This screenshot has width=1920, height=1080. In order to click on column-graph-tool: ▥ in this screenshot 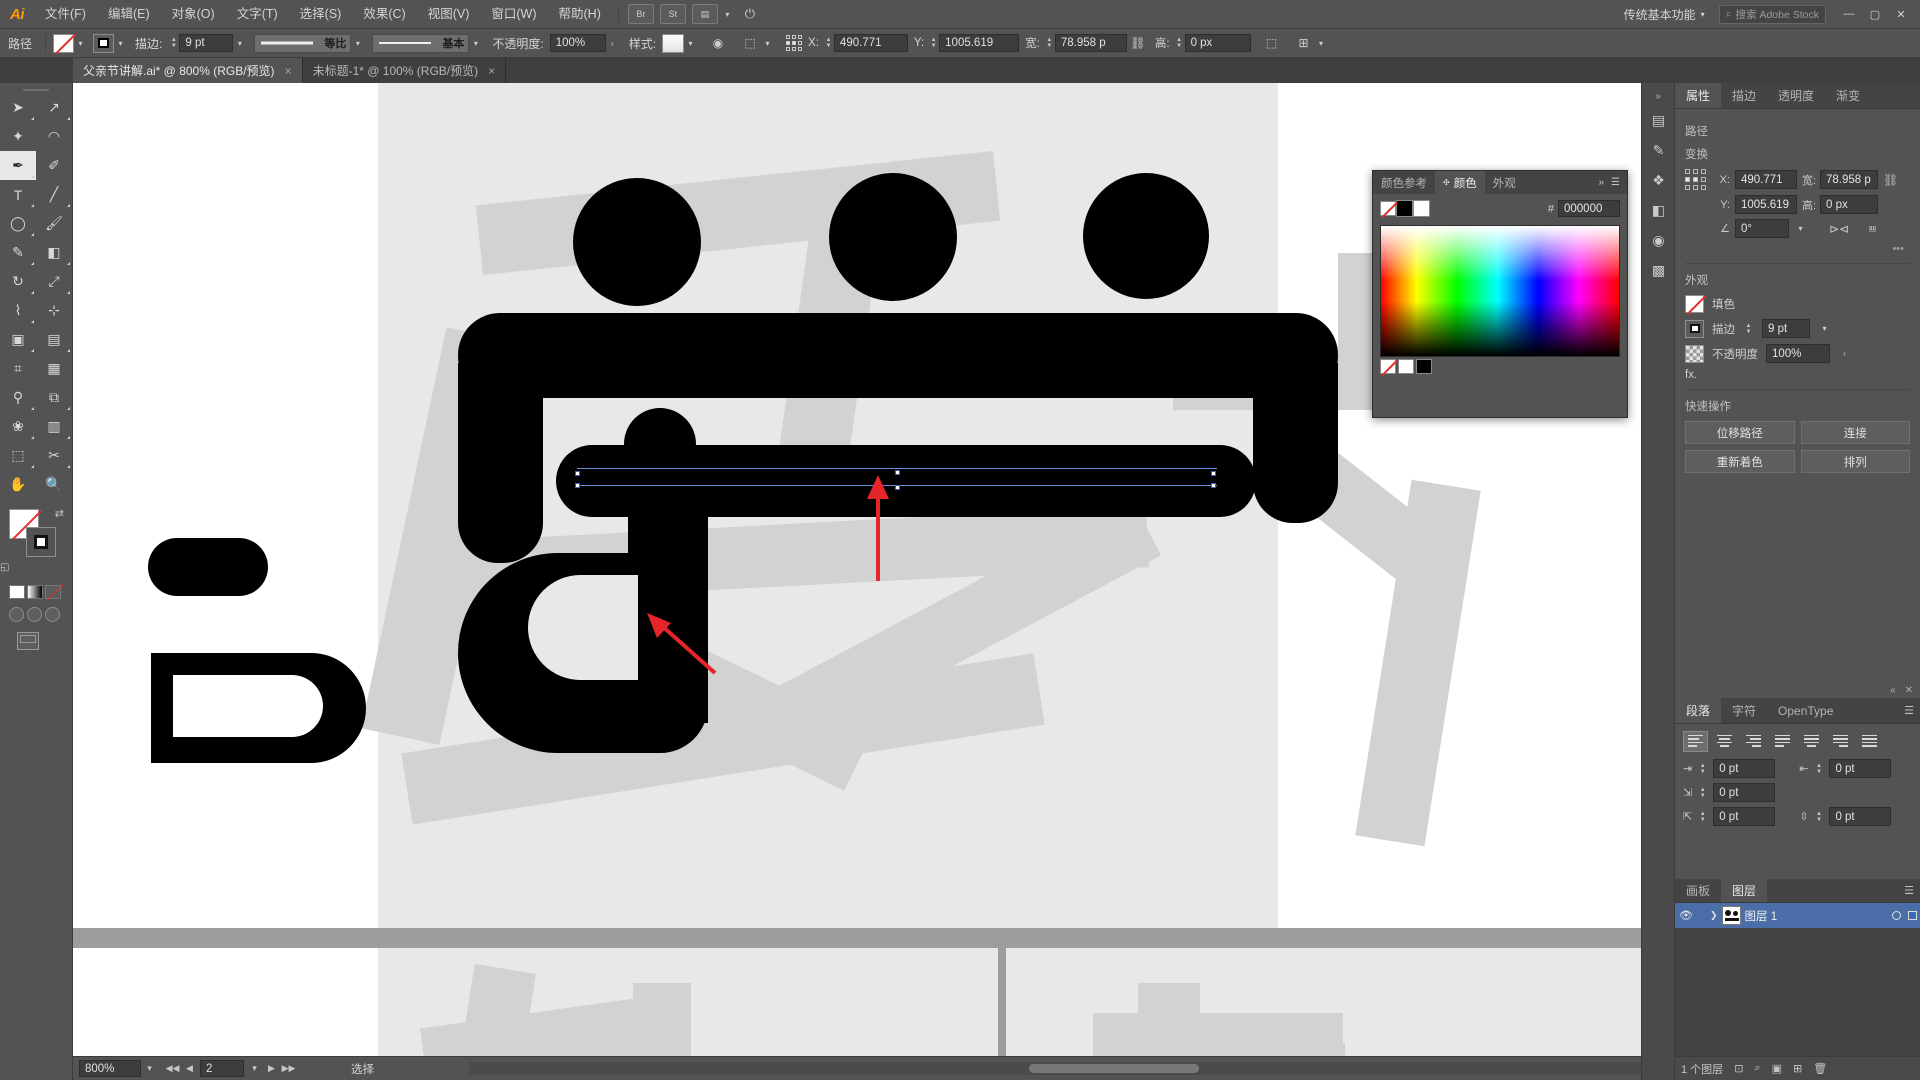, I will do `click(54, 426)`.